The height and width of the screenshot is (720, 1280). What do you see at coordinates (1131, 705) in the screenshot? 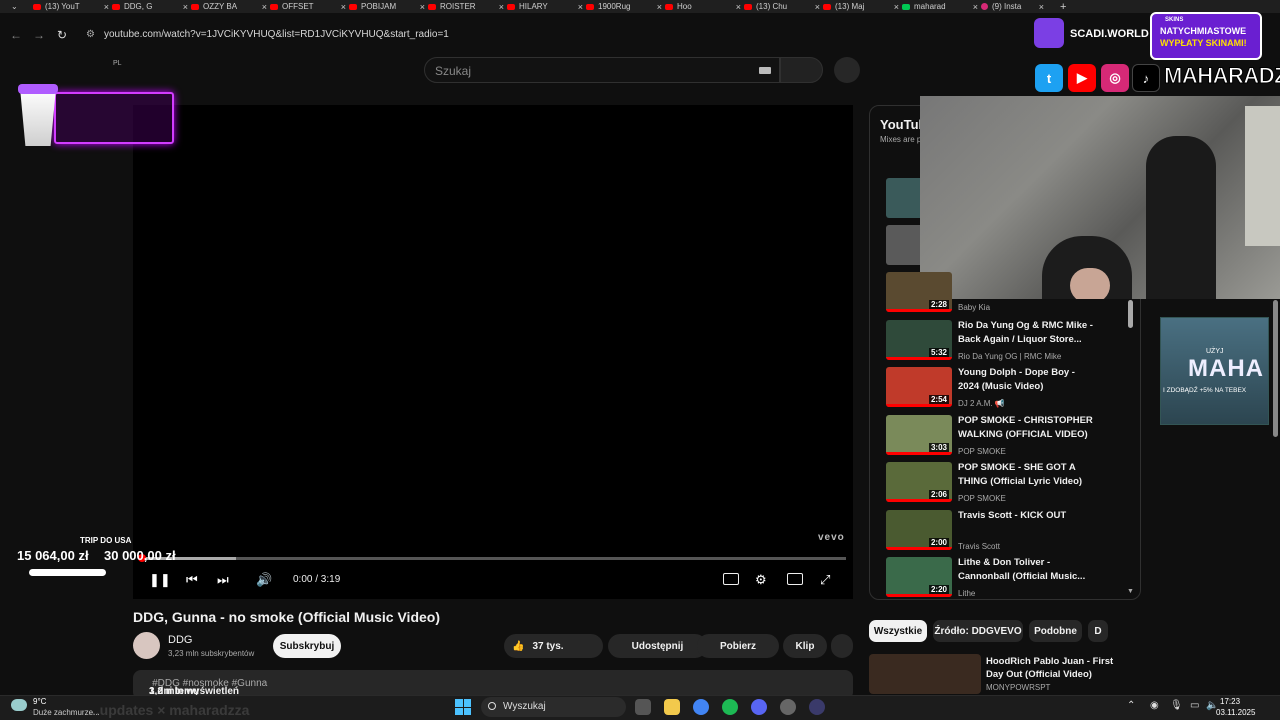
I see `tray-chevron-icon: ⌃` at bounding box center [1131, 705].